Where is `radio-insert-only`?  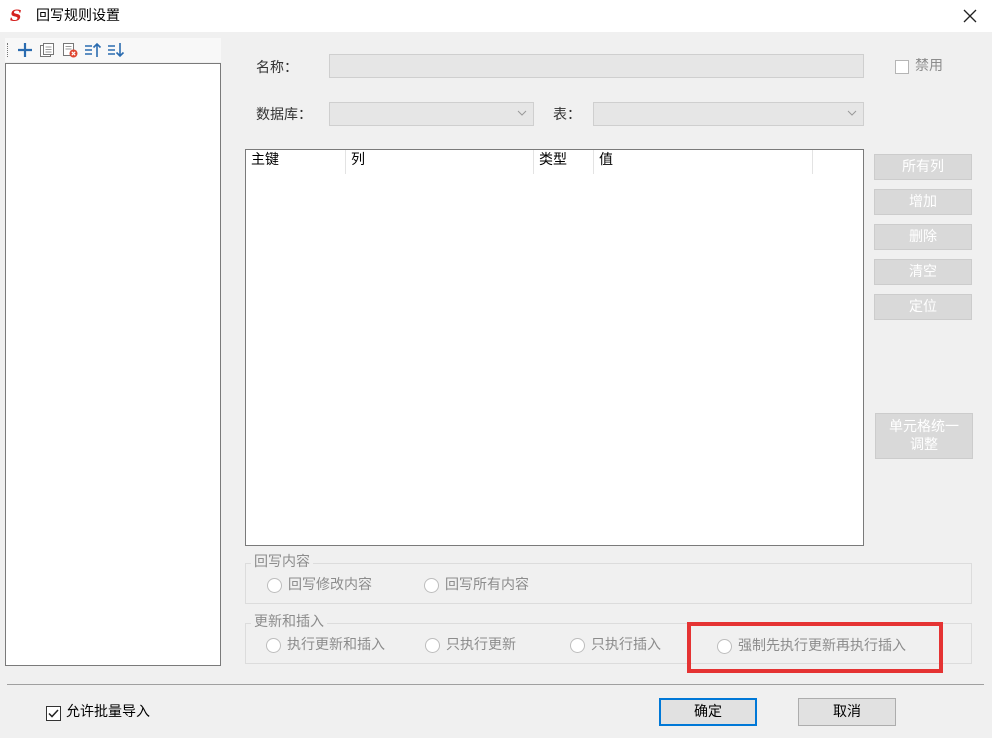 radio-insert-only is located at coordinates (577, 645).